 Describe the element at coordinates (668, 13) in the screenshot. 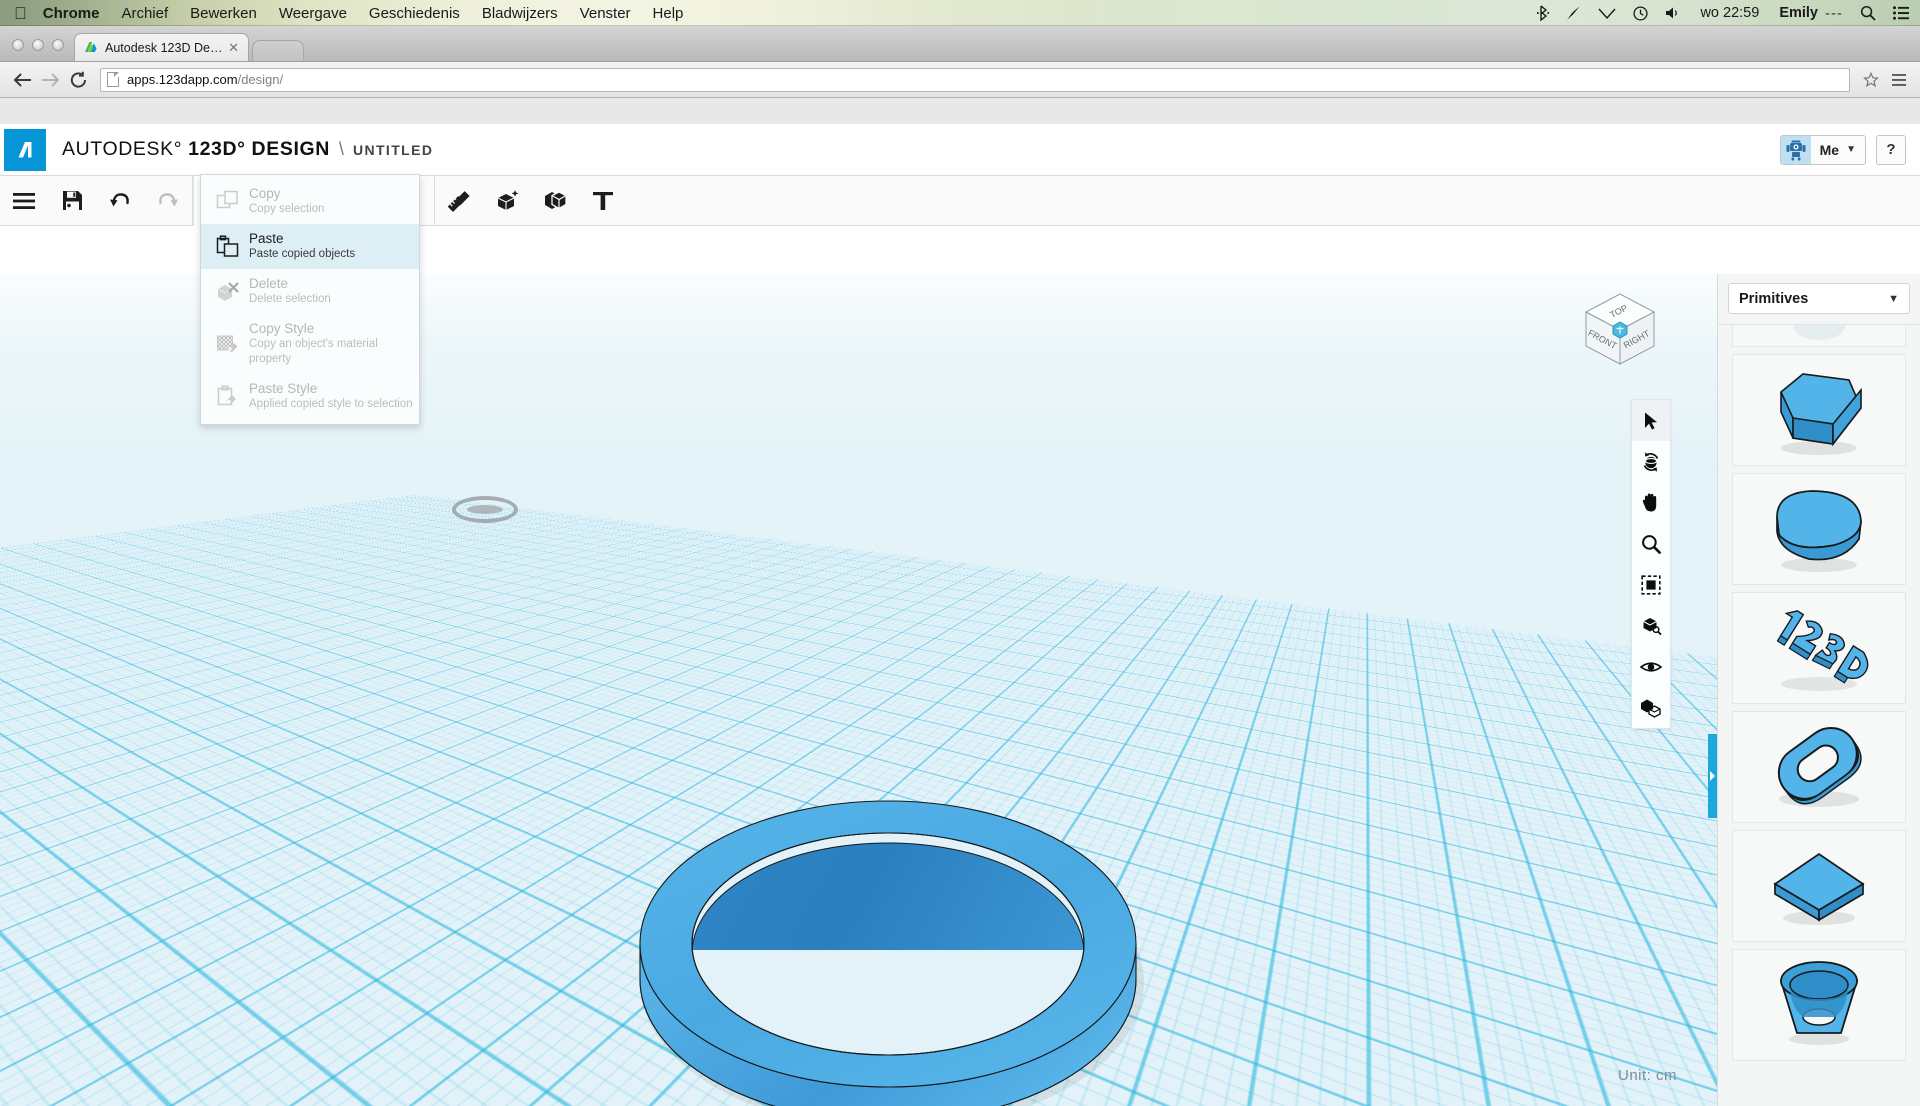

I see `menu-item-help: Help` at that location.